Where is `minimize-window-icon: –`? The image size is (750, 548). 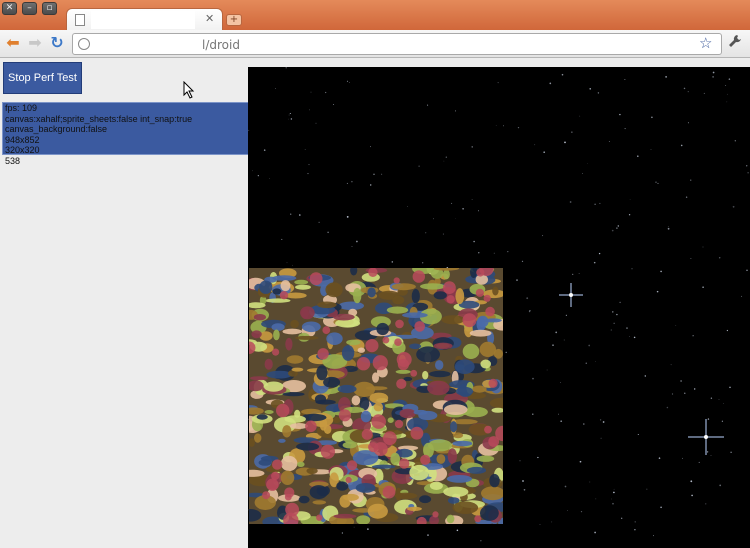
minimize-window-icon: – is located at coordinates (29, 8).